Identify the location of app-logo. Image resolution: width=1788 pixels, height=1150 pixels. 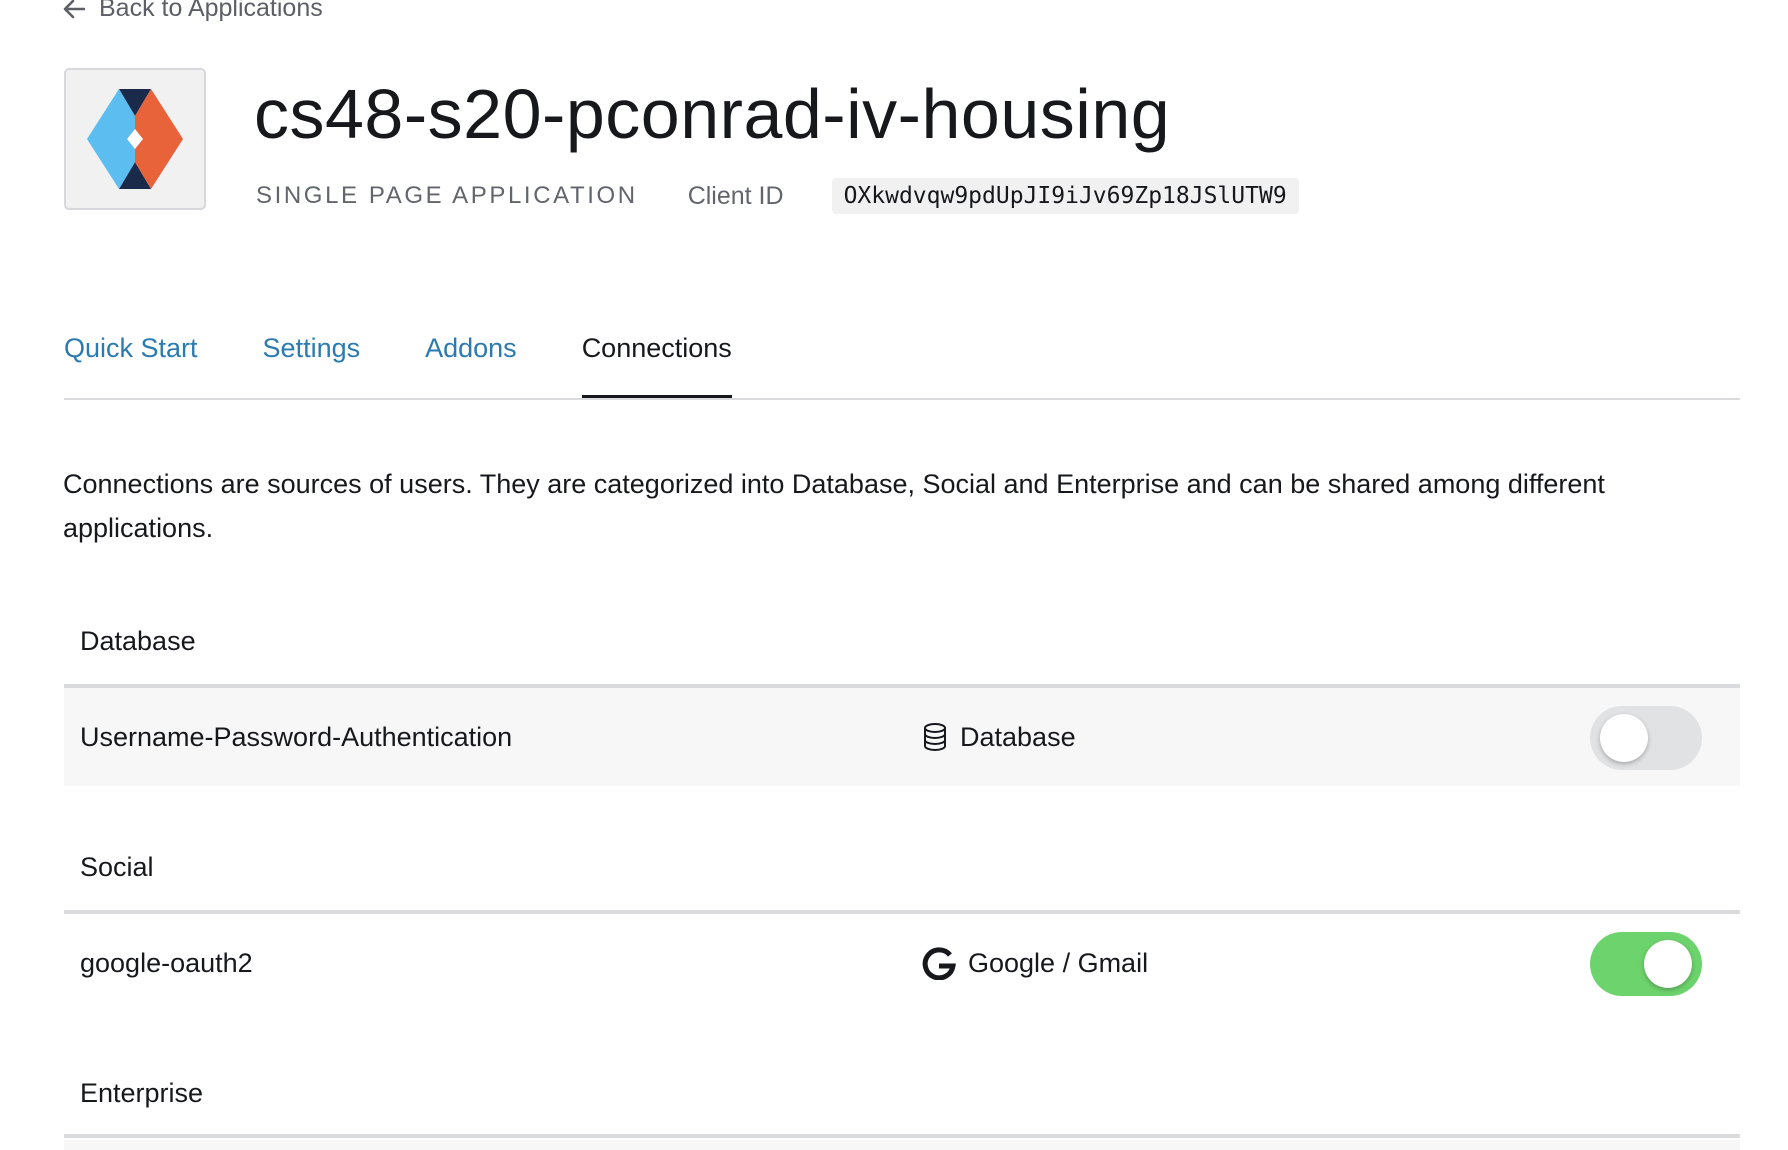
(135, 139).